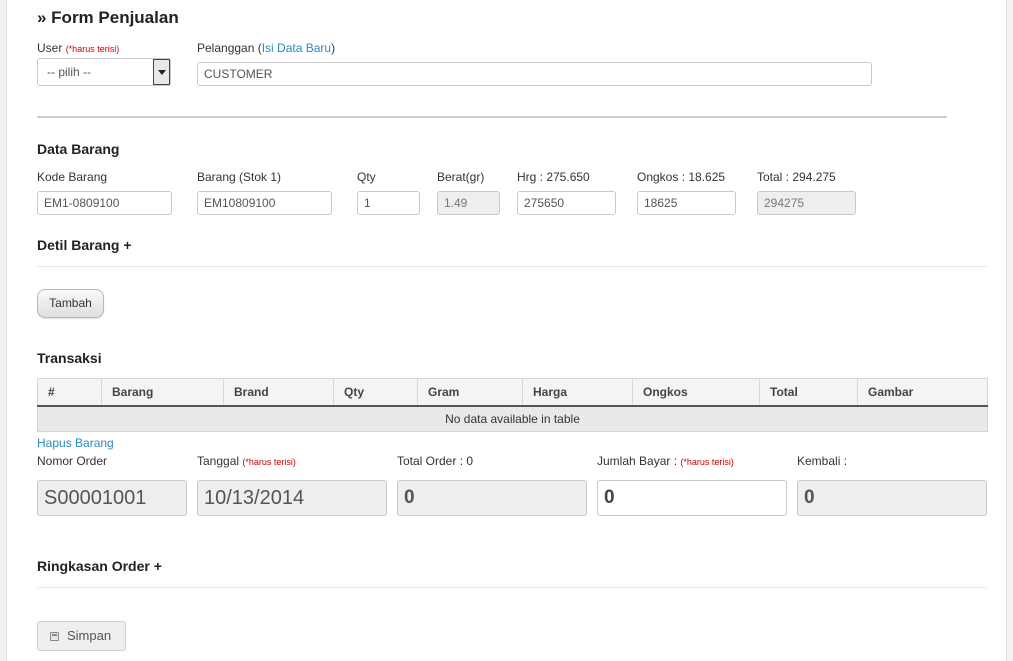 The width and height of the screenshot is (1013, 661). Describe the element at coordinates (922, 392) in the screenshot. I see `column-header-gambar: Gambar` at that location.